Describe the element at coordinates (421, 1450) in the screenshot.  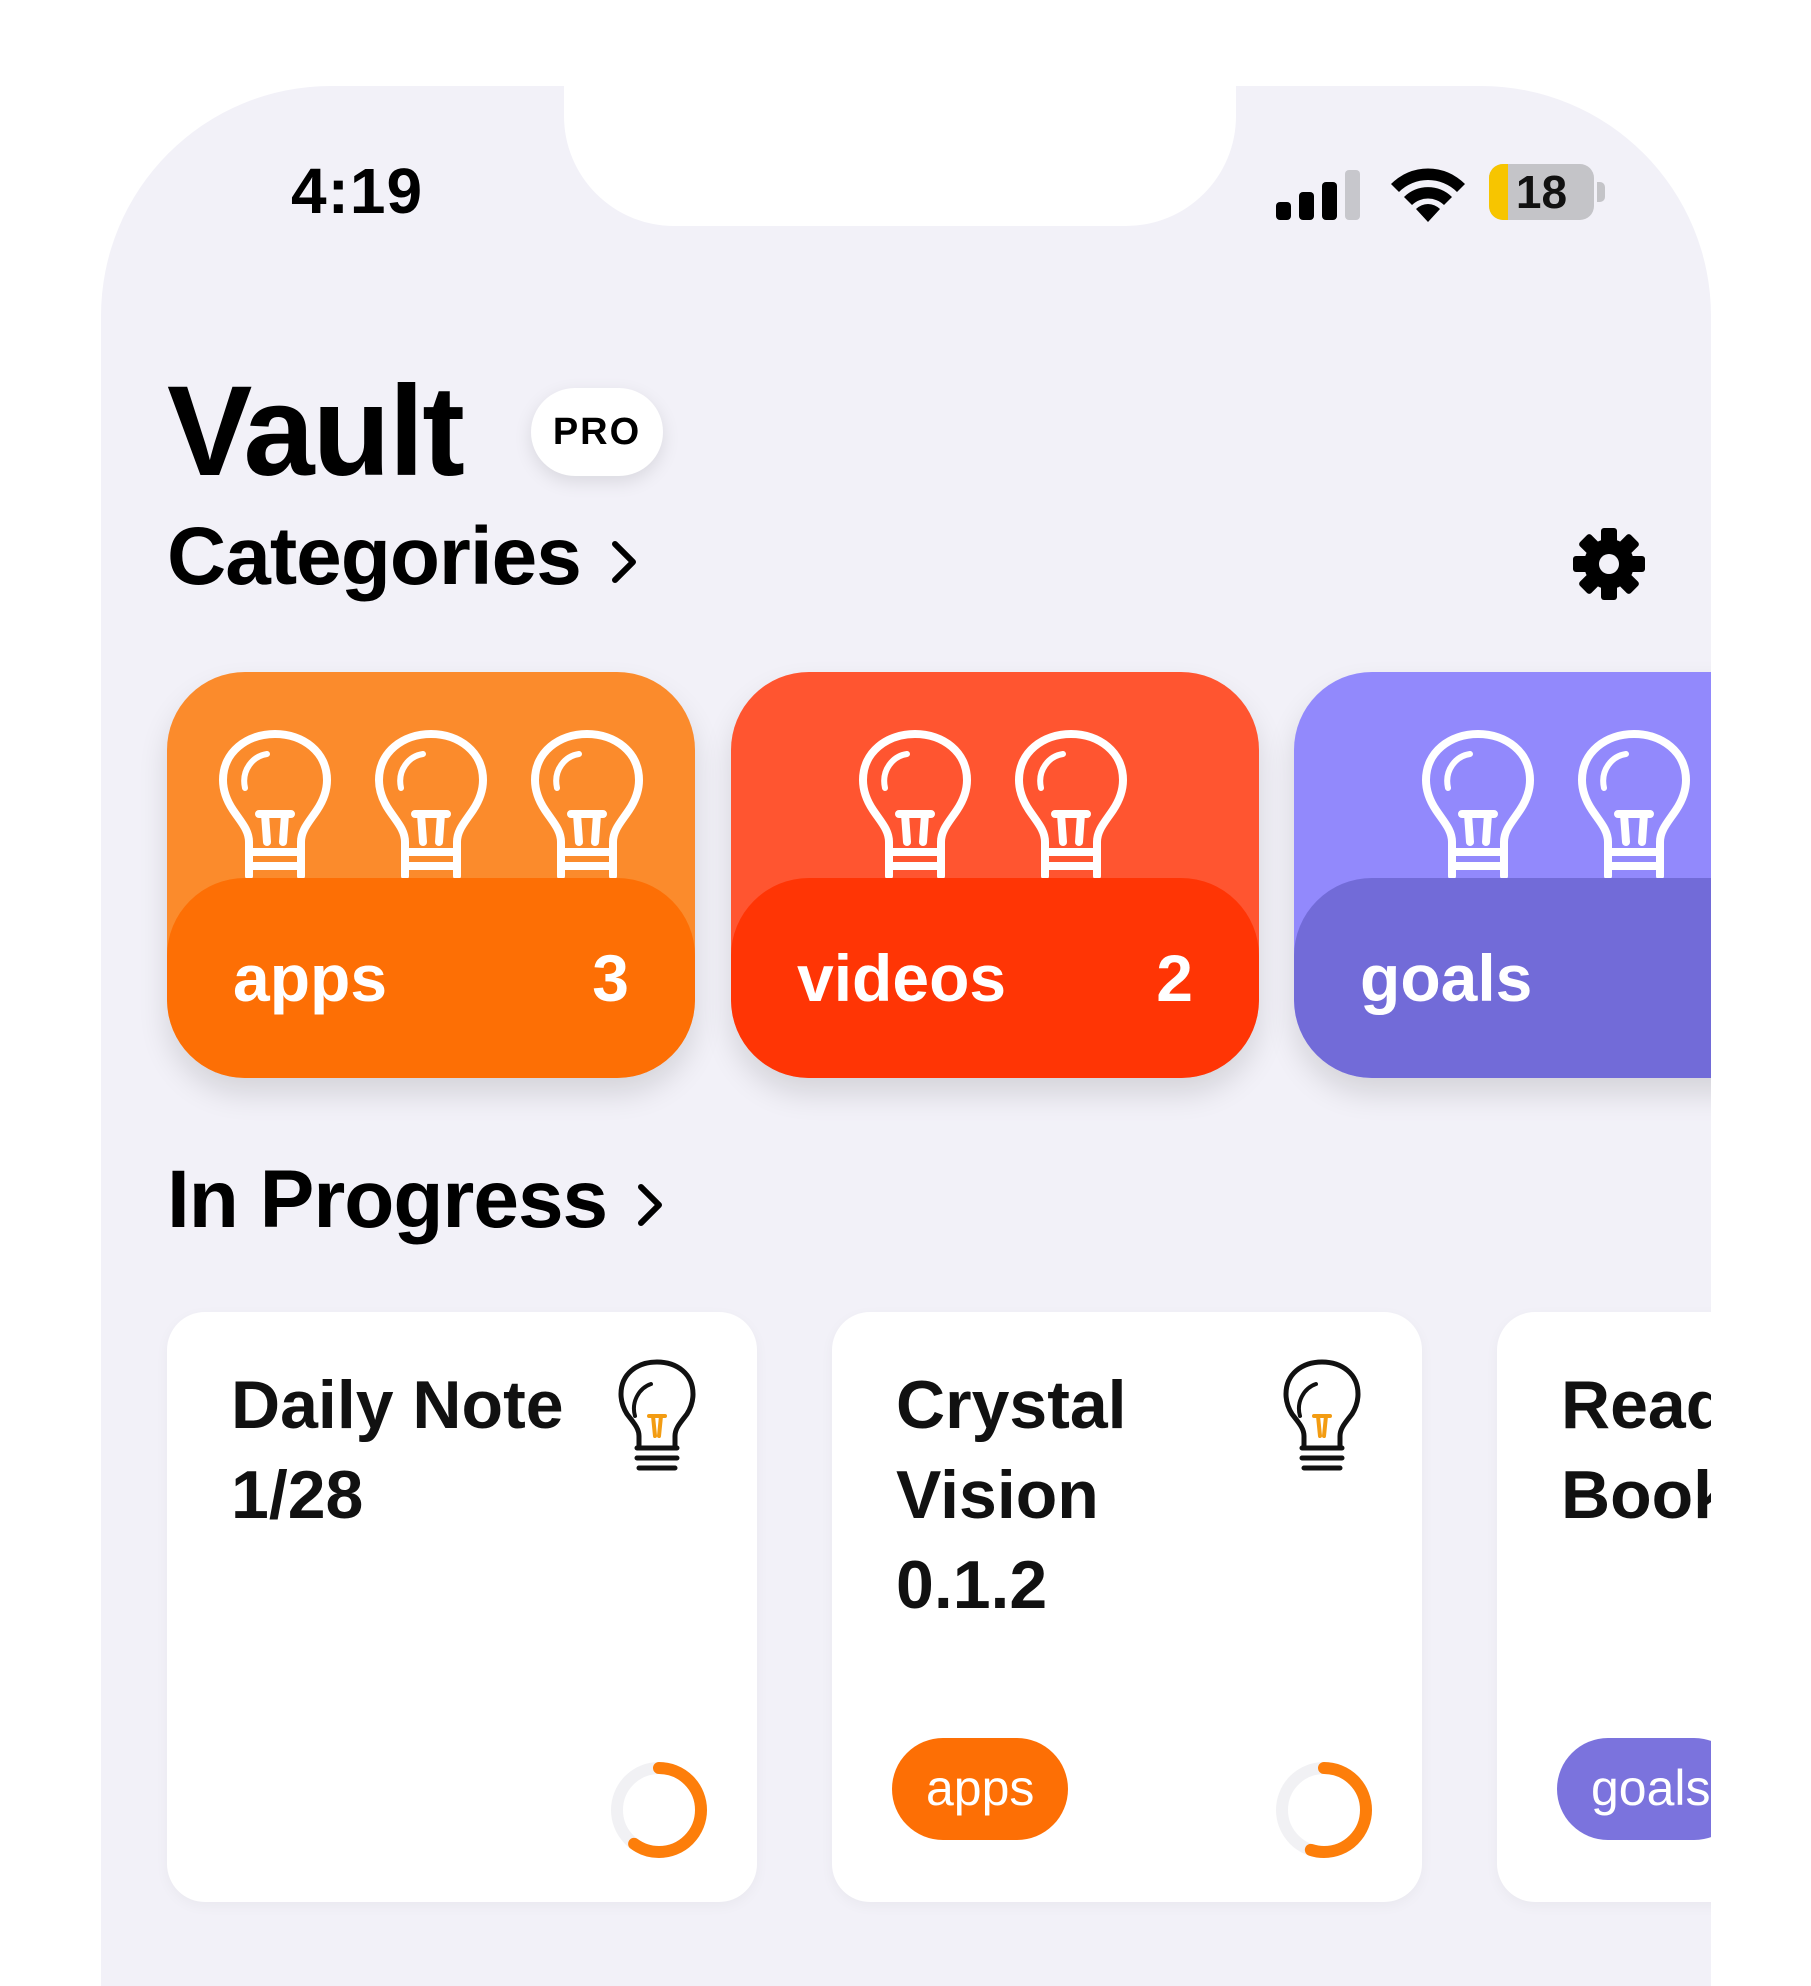
I see `progress-card-title: Daily Note 1/28` at that location.